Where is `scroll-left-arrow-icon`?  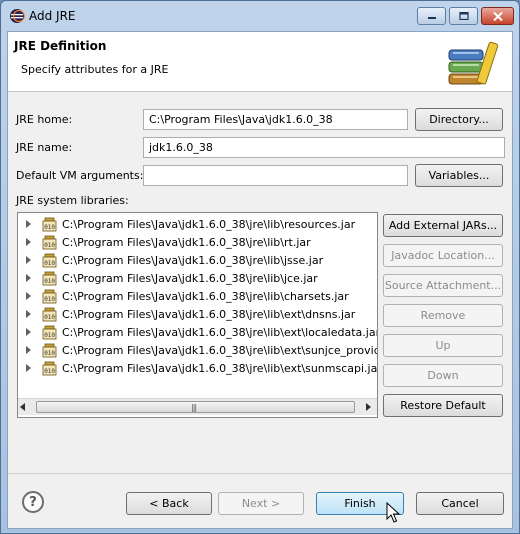
scroll-left-arrow-icon is located at coordinates (22, 407).